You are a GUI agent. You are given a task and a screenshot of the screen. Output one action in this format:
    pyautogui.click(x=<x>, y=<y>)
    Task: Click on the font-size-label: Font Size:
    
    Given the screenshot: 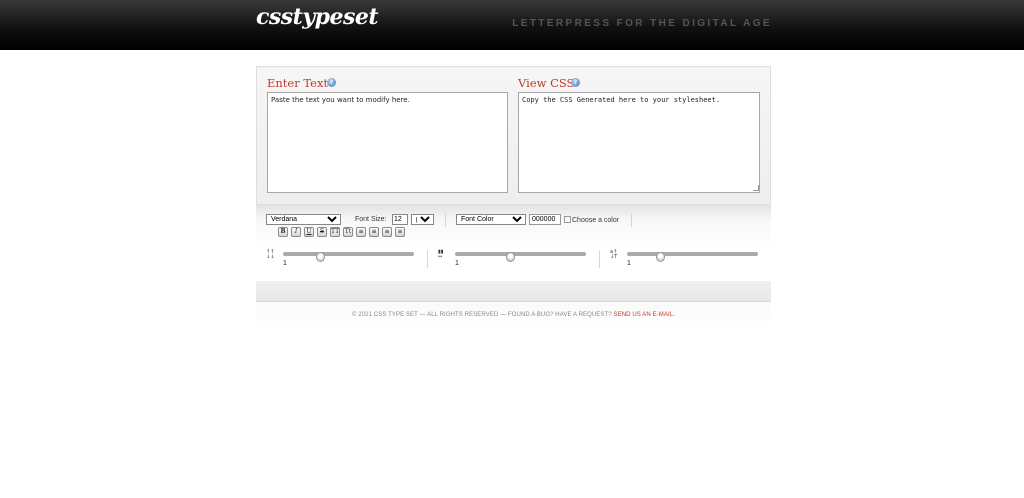 What is the action you would take?
    pyautogui.click(x=371, y=219)
    